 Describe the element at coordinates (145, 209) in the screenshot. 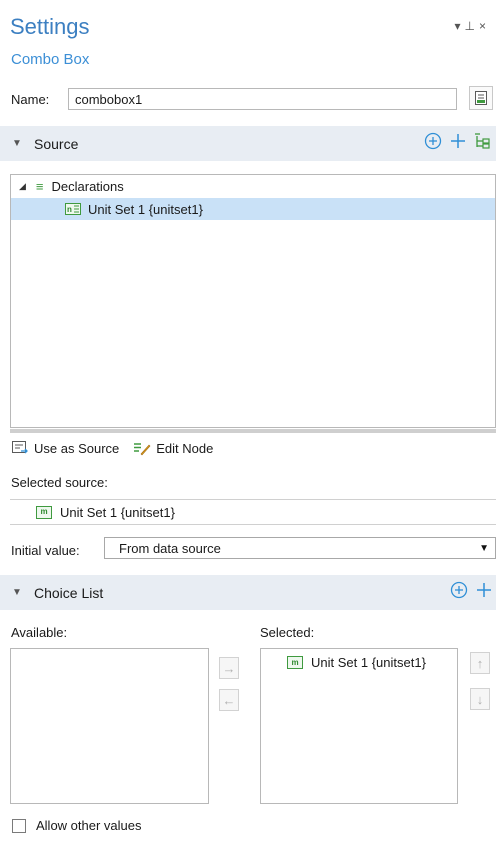

I see `tree-node-label: Unit Set 1 {unitset1}` at that location.